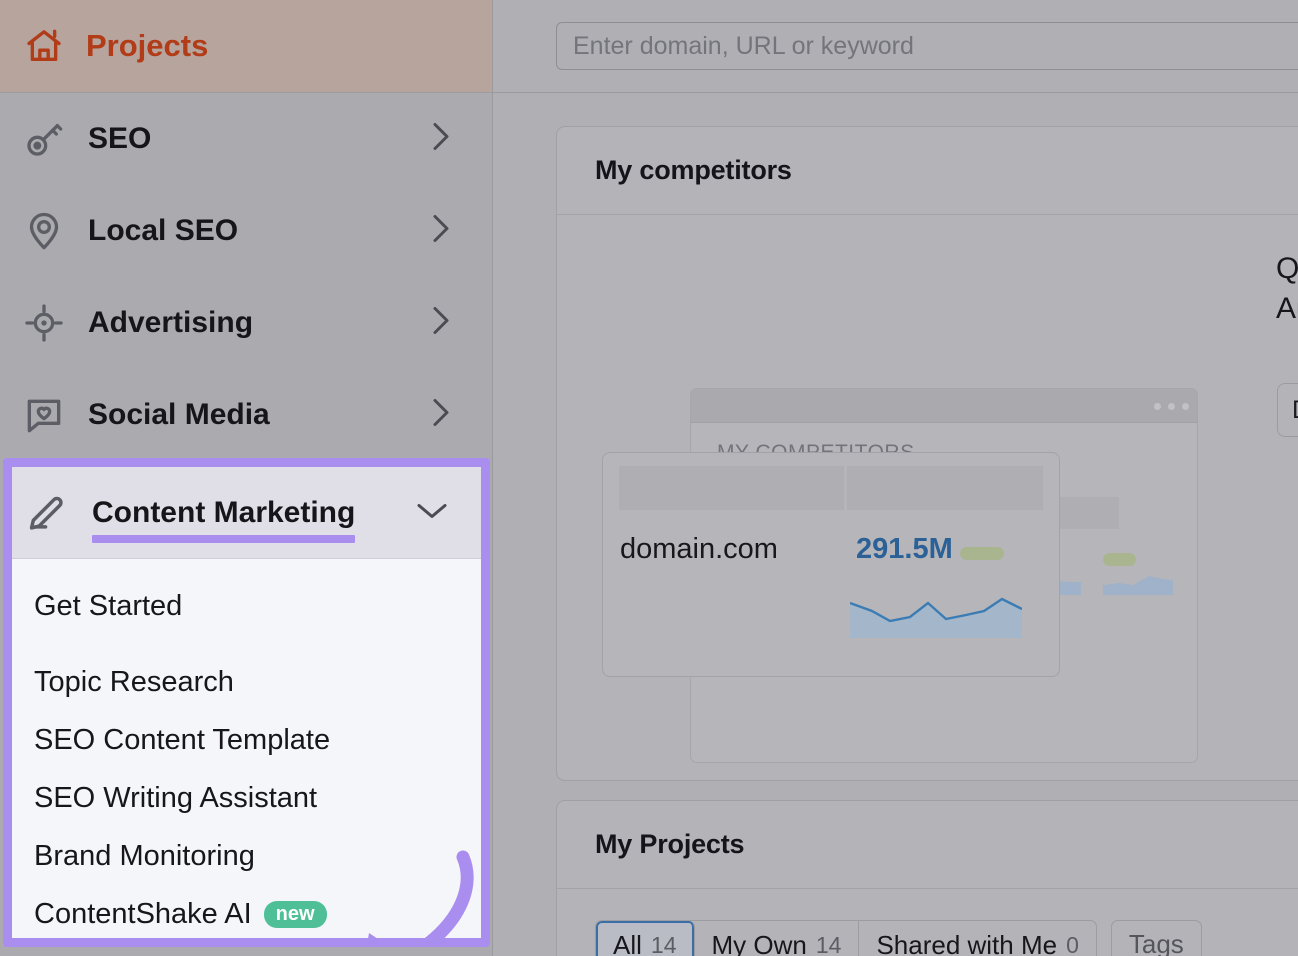 The height and width of the screenshot is (956, 1298). Describe the element at coordinates (699, 549) in the screenshot. I see `competitor-domain: domain.com` at that location.